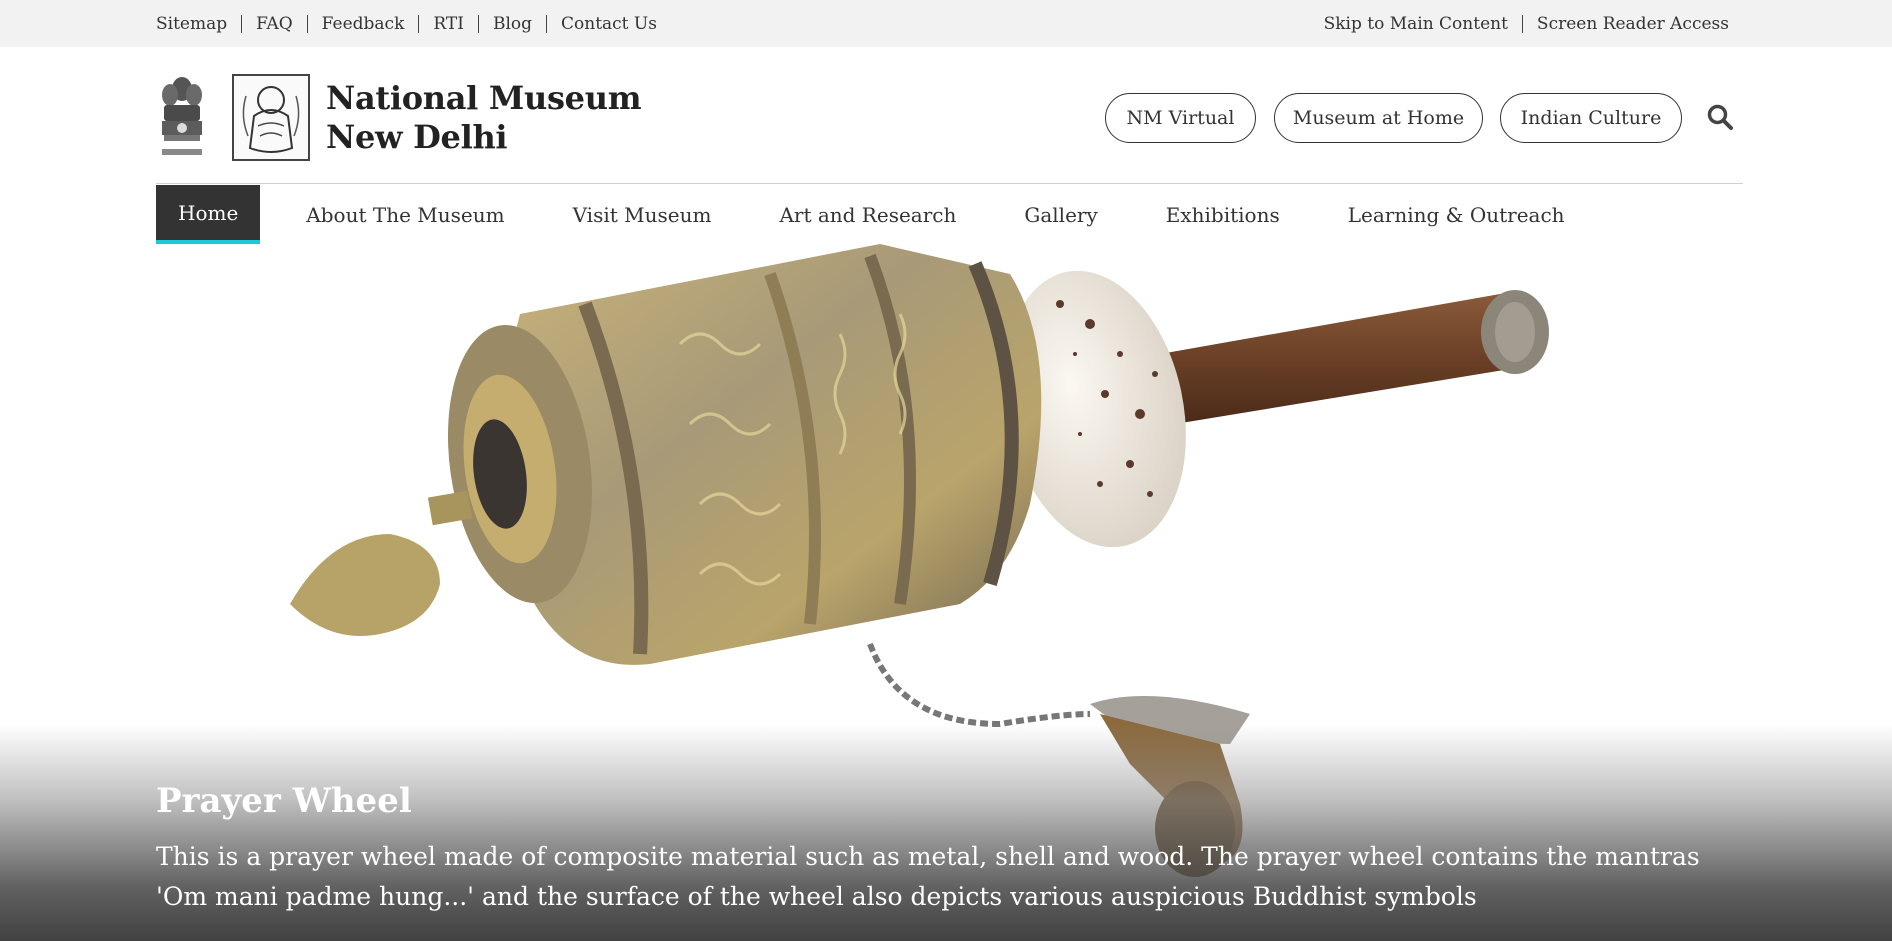  I want to click on nav-item-learning-outreach: Learning & Outreach, so click(1456, 214).